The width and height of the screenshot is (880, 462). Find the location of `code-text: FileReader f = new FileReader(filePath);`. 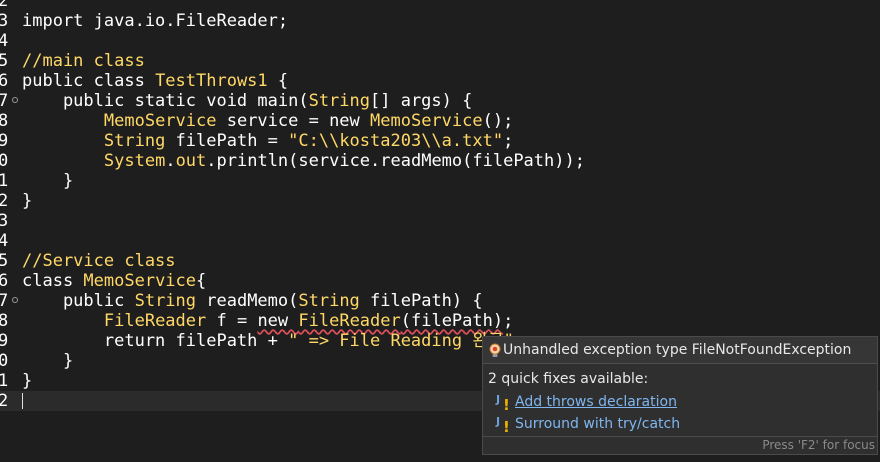

code-text: FileReader f = new FileReader(filePath); is located at coordinates (267, 321).